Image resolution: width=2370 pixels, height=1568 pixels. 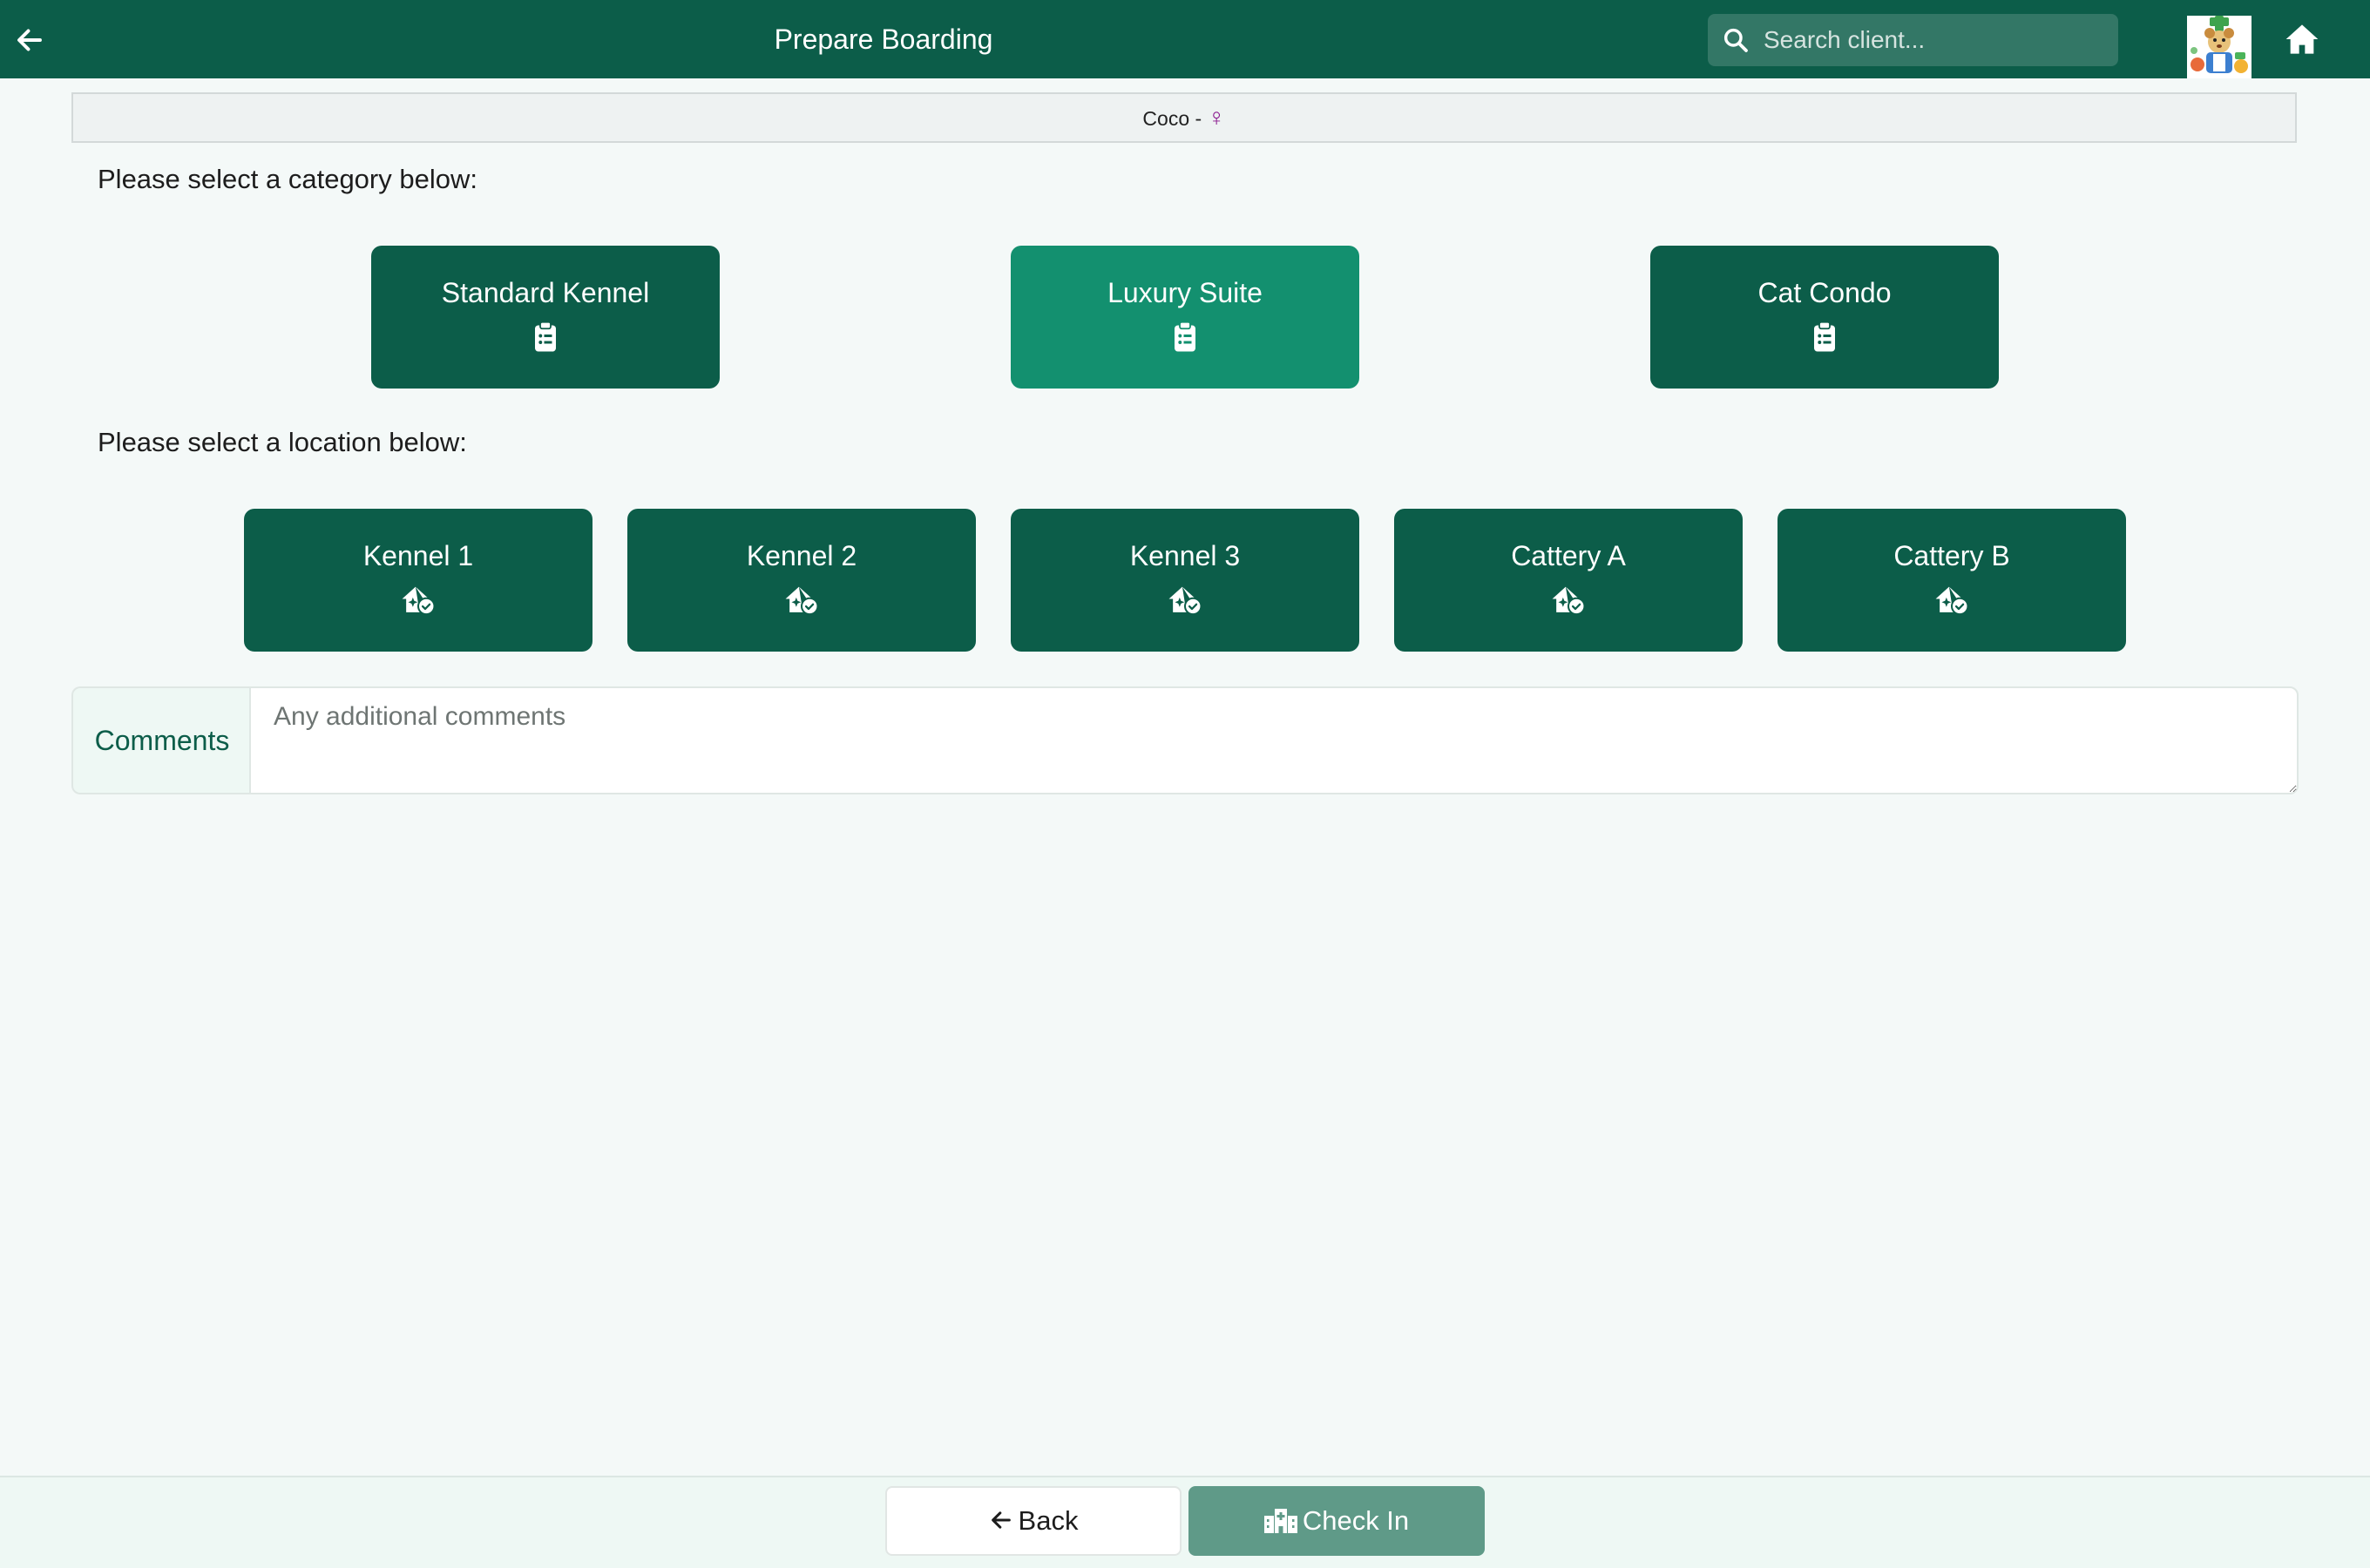 I want to click on location-kennel-2: Kennel 2, so click(x=801, y=580).